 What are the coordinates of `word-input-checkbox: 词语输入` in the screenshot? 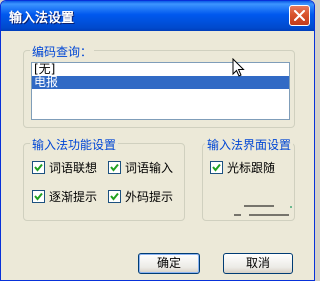 It's located at (140, 167).